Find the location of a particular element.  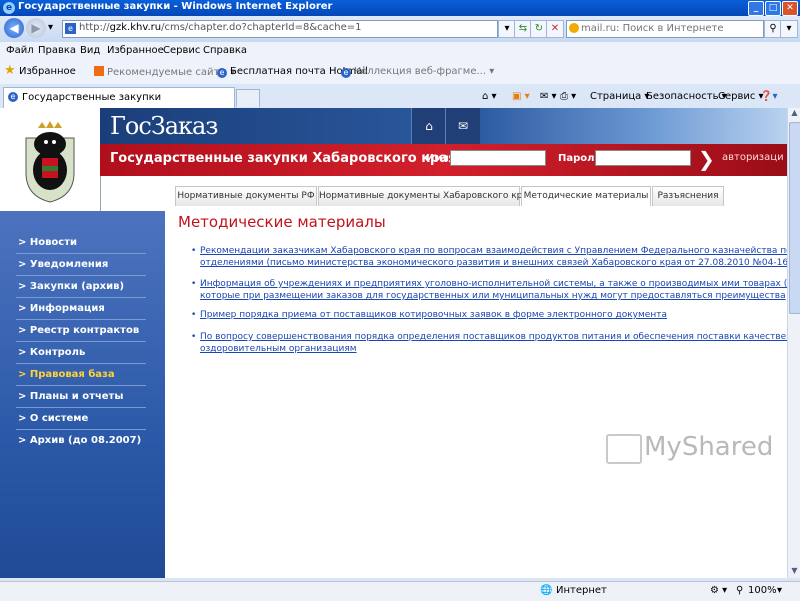

site-logo: ГосЗаказ is located at coordinates (164, 126).